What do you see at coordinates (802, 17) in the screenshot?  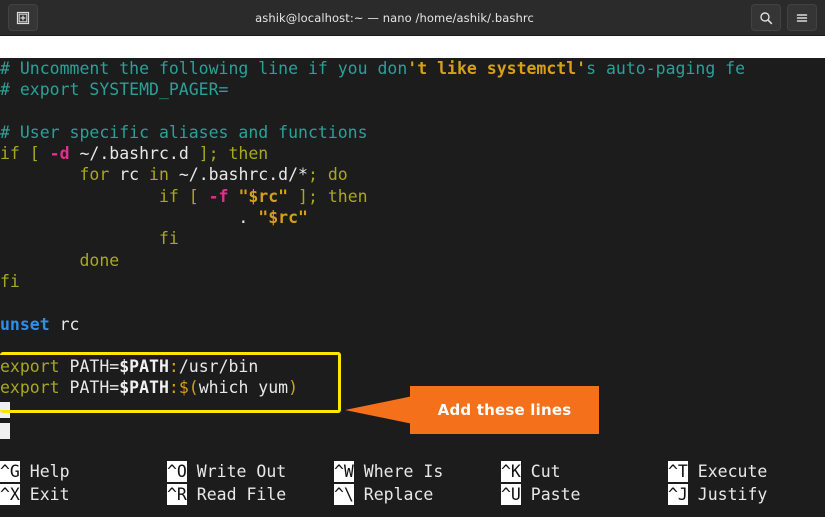 I see `hamburger-menu-icon` at bounding box center [802, 17].